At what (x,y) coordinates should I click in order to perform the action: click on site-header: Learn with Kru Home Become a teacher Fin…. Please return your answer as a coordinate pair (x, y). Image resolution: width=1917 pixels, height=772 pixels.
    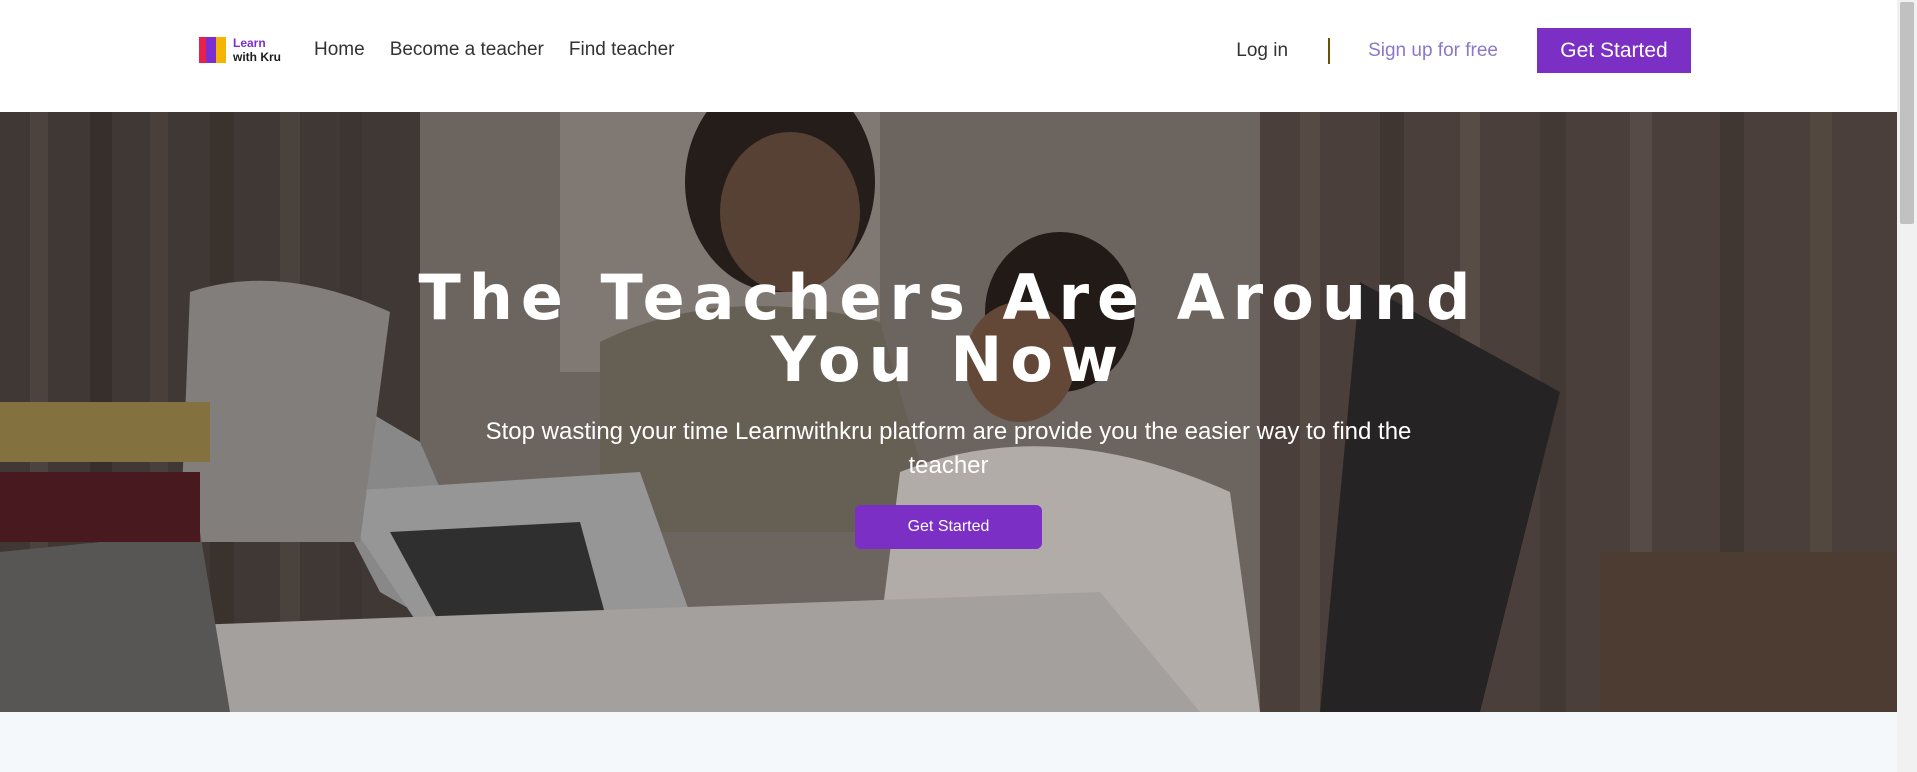
    Looking at the image, I should click on (948, 56).